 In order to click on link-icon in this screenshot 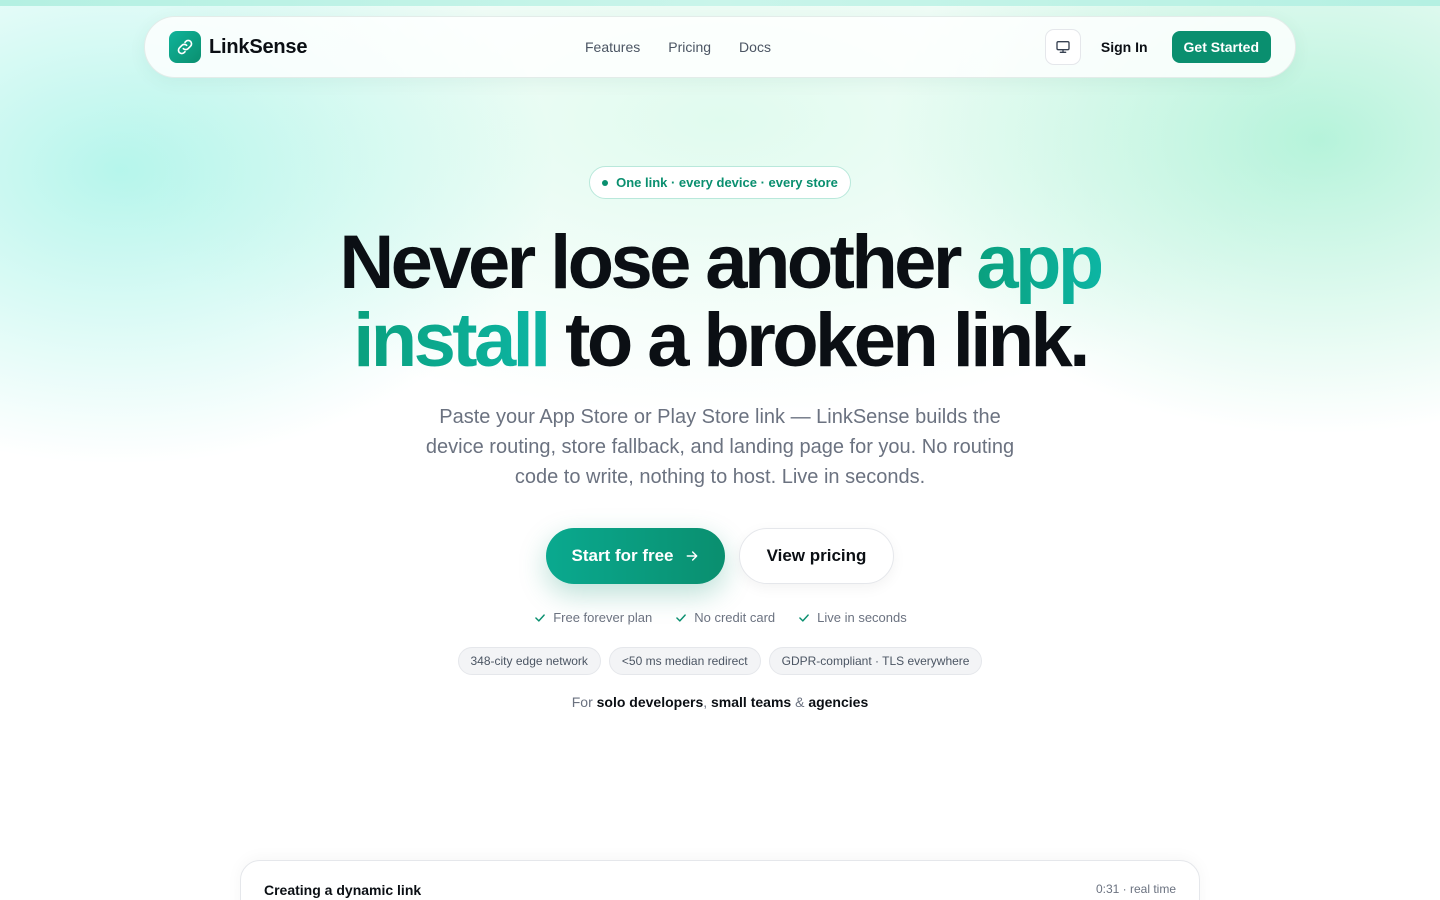, I will do `click(185, 47)`.